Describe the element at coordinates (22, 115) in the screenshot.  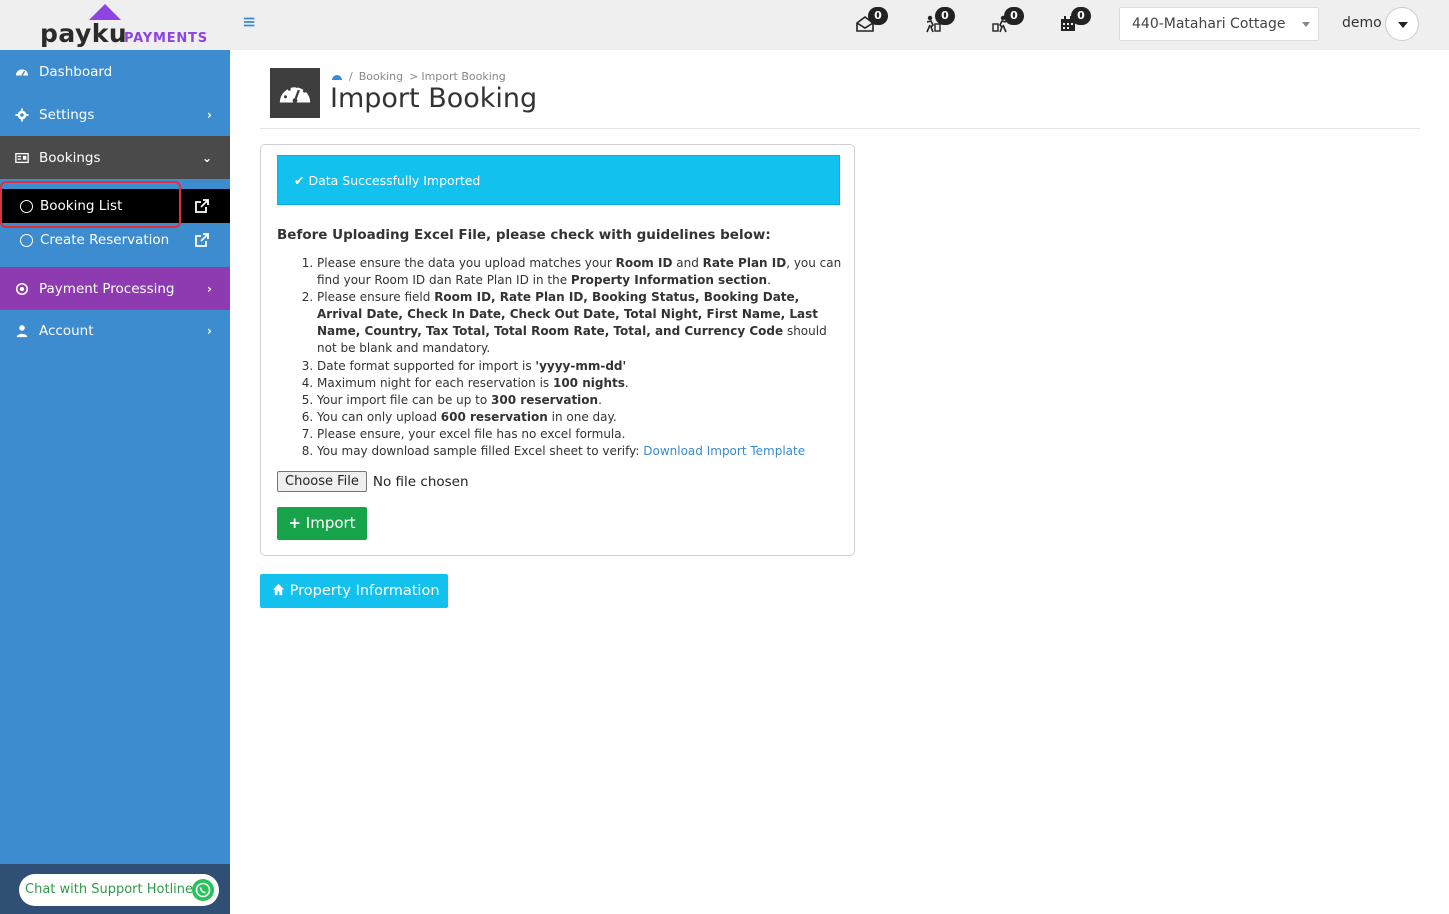
I see `gear-icon` at that location.